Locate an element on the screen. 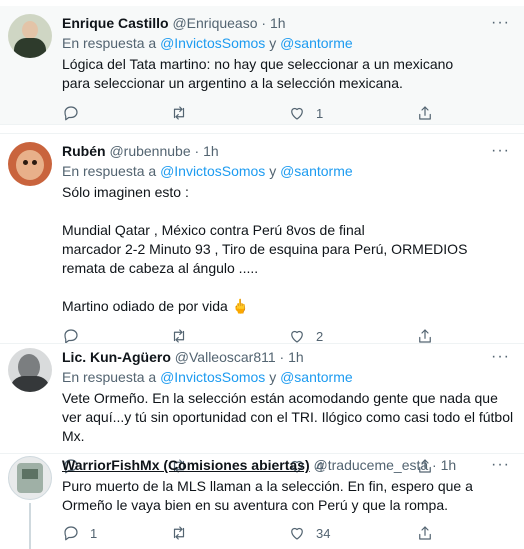 The width and height of the screenshot is (524, 549). user-handle: @traduceme_esta is located at coordinates (371, 465).